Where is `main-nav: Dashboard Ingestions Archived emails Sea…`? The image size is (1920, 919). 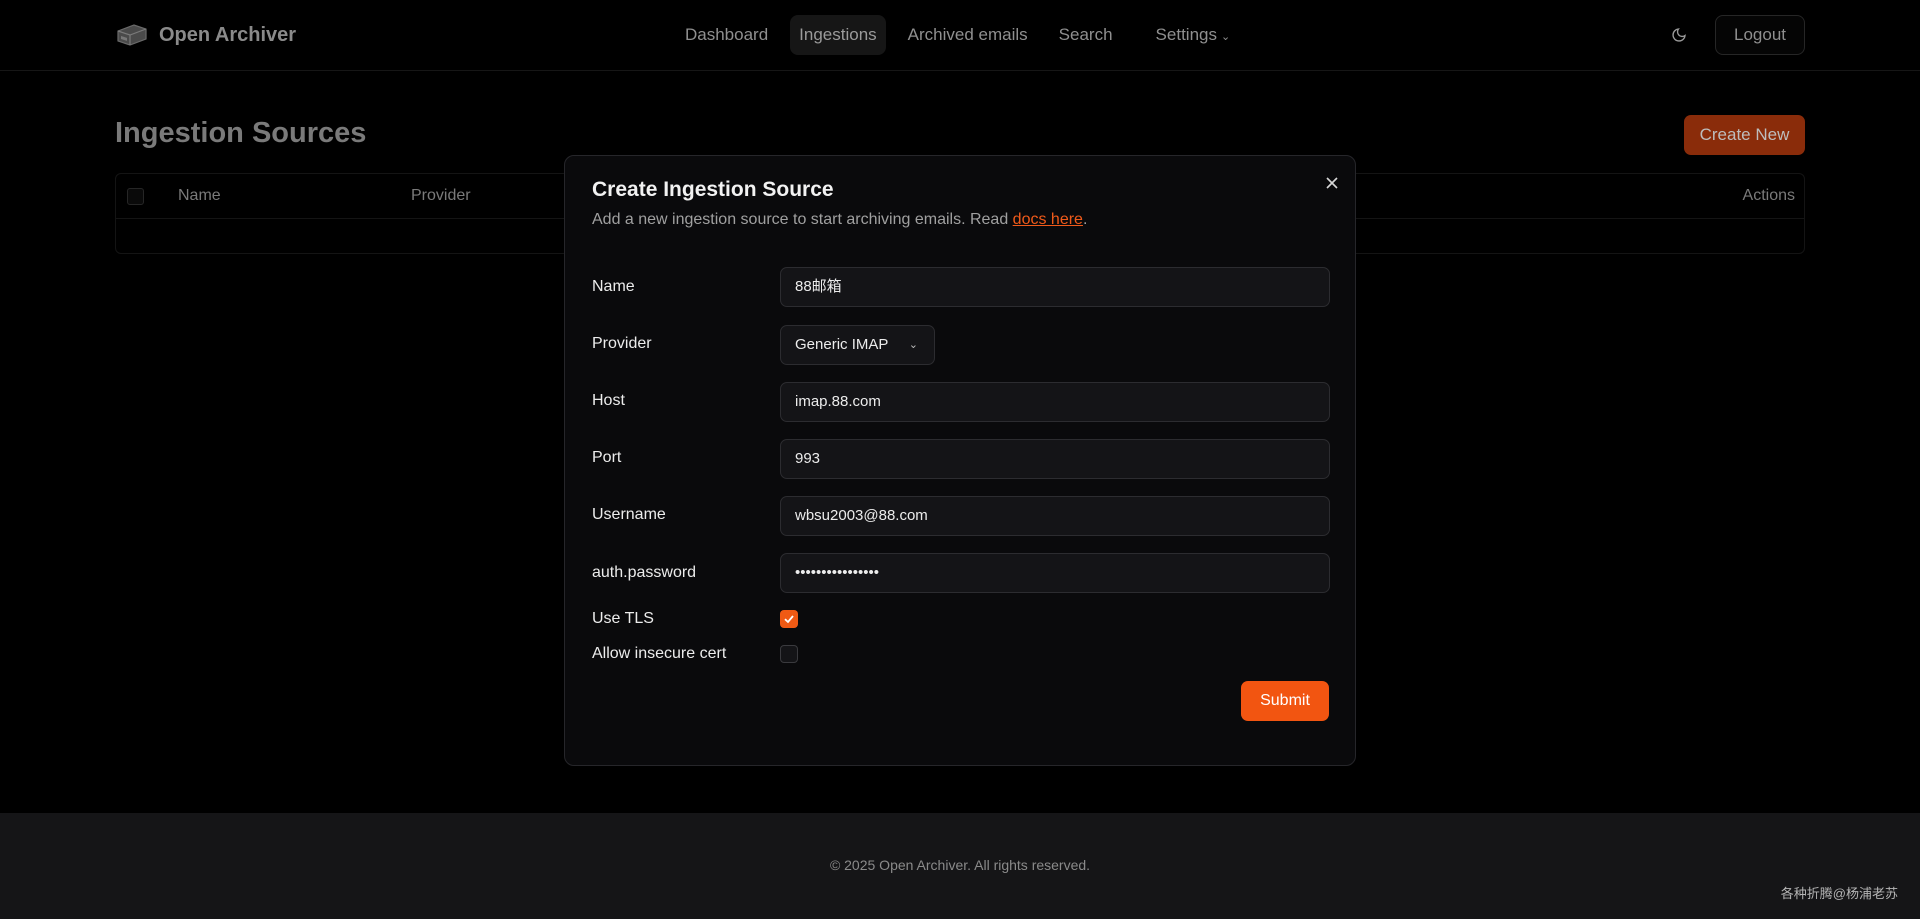
main-nav: Dashboard Ingestions Archived emails Sea… is located at coordinates (964, 35).